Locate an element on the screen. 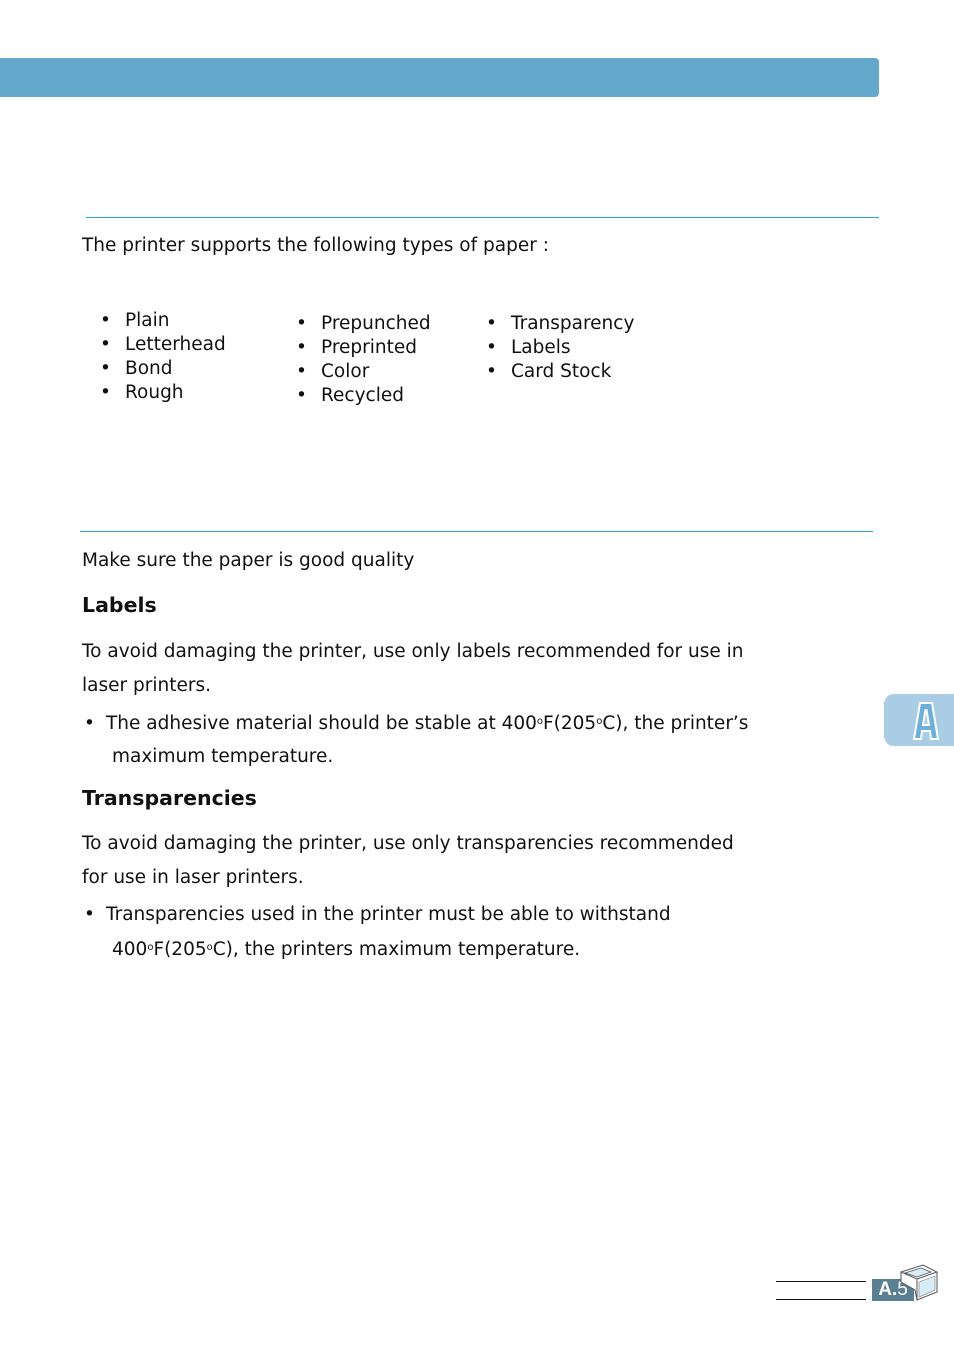  list-item: • Labels is located at coordinates (528, 347).